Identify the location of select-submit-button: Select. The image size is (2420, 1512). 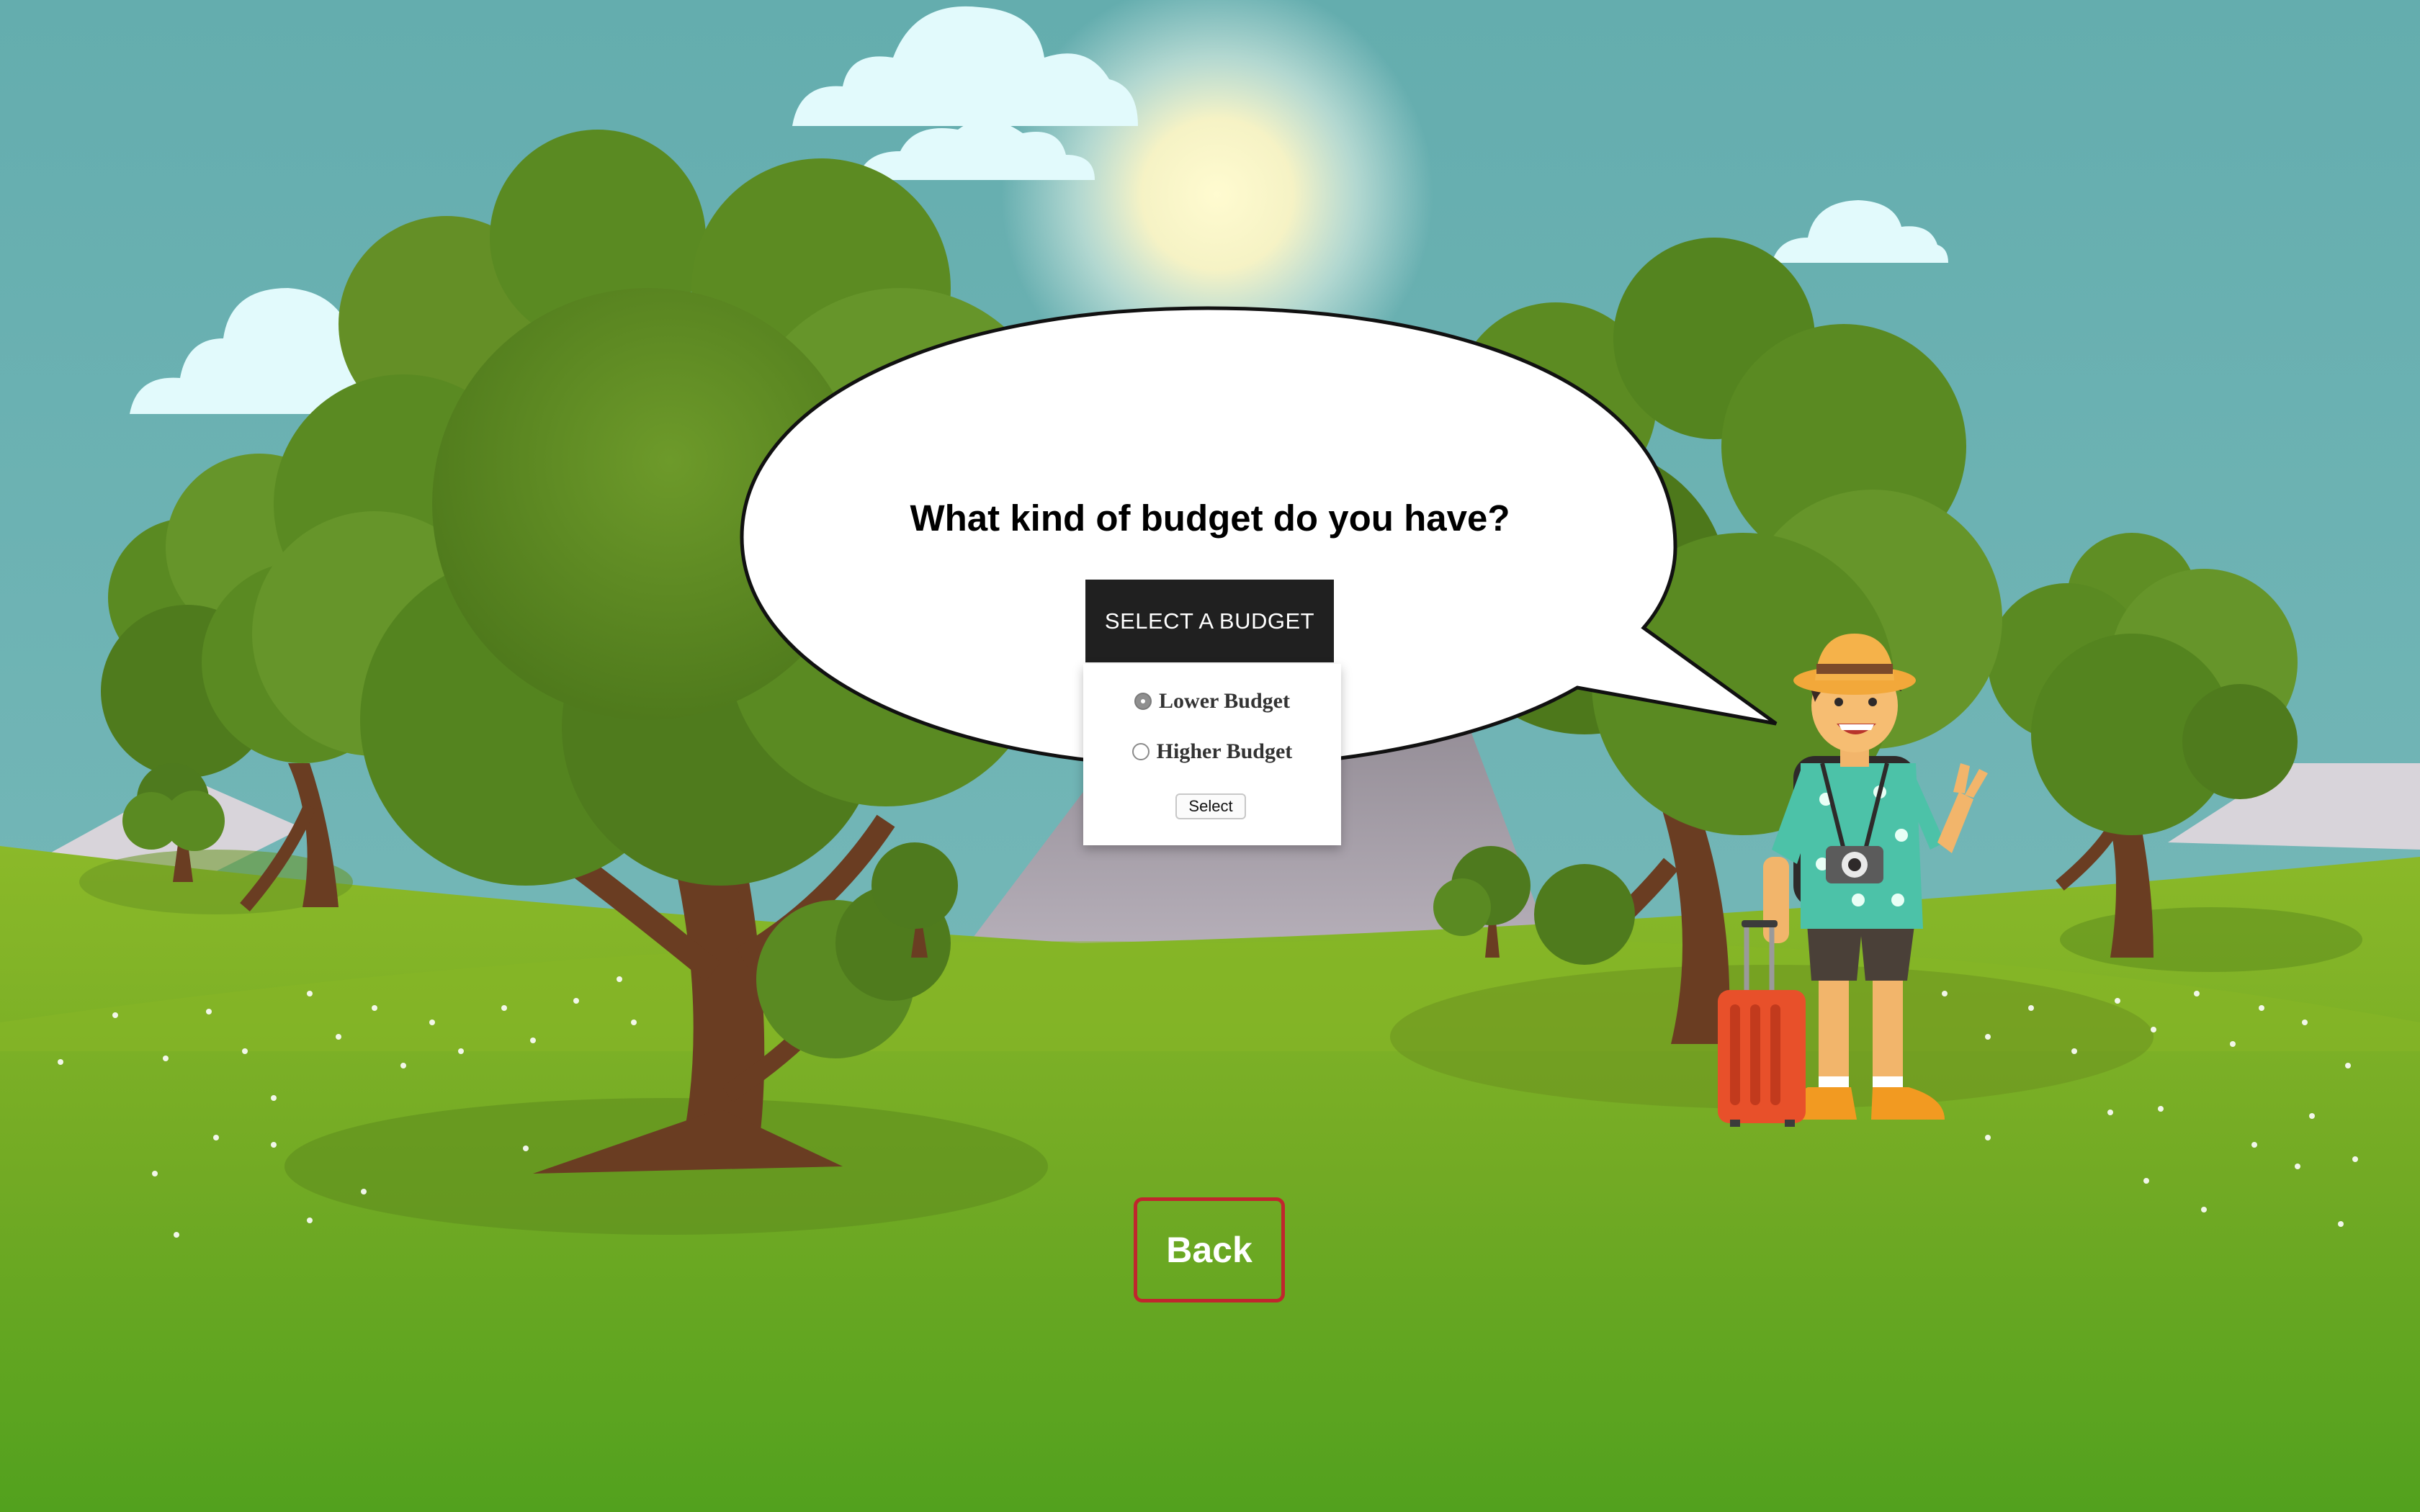
(1210, 806).